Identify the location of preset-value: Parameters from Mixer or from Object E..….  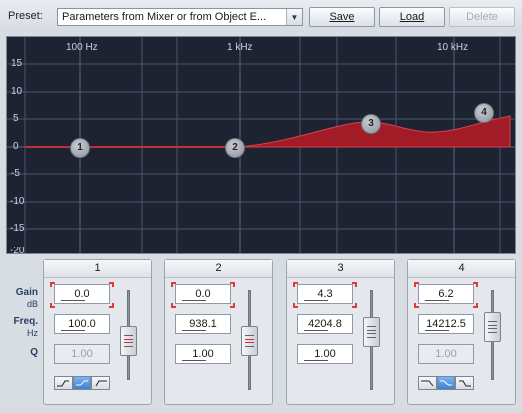
(164, 17).